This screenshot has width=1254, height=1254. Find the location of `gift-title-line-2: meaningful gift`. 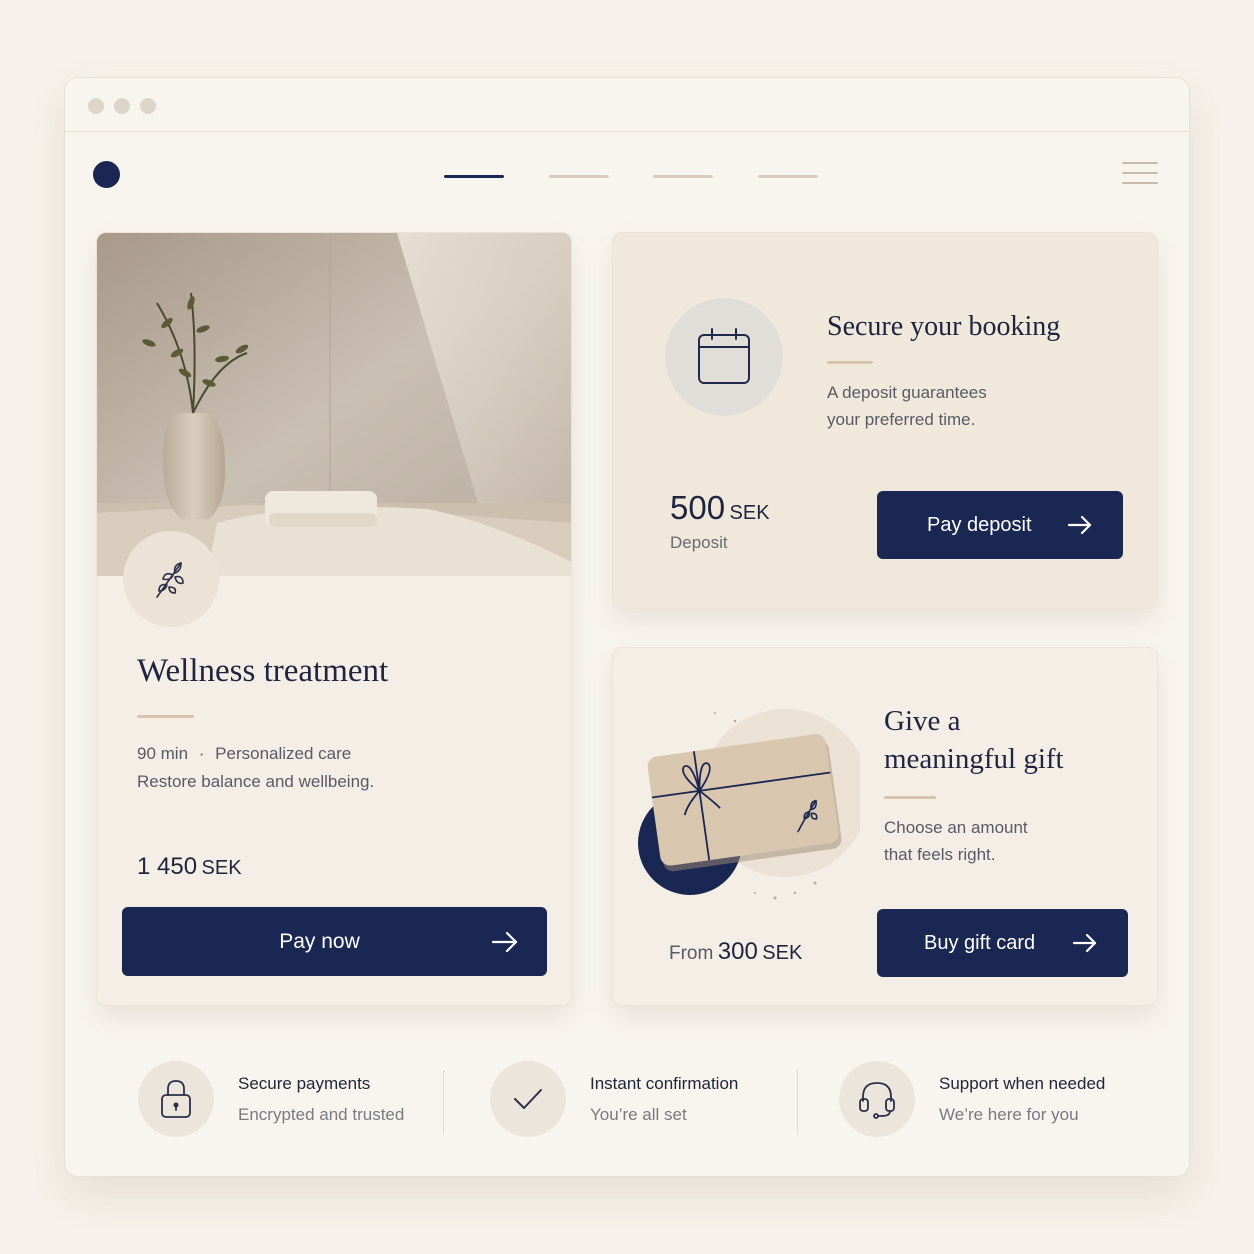

gift-title-line-2: meaningful gift is located at coordinates (974, 759).